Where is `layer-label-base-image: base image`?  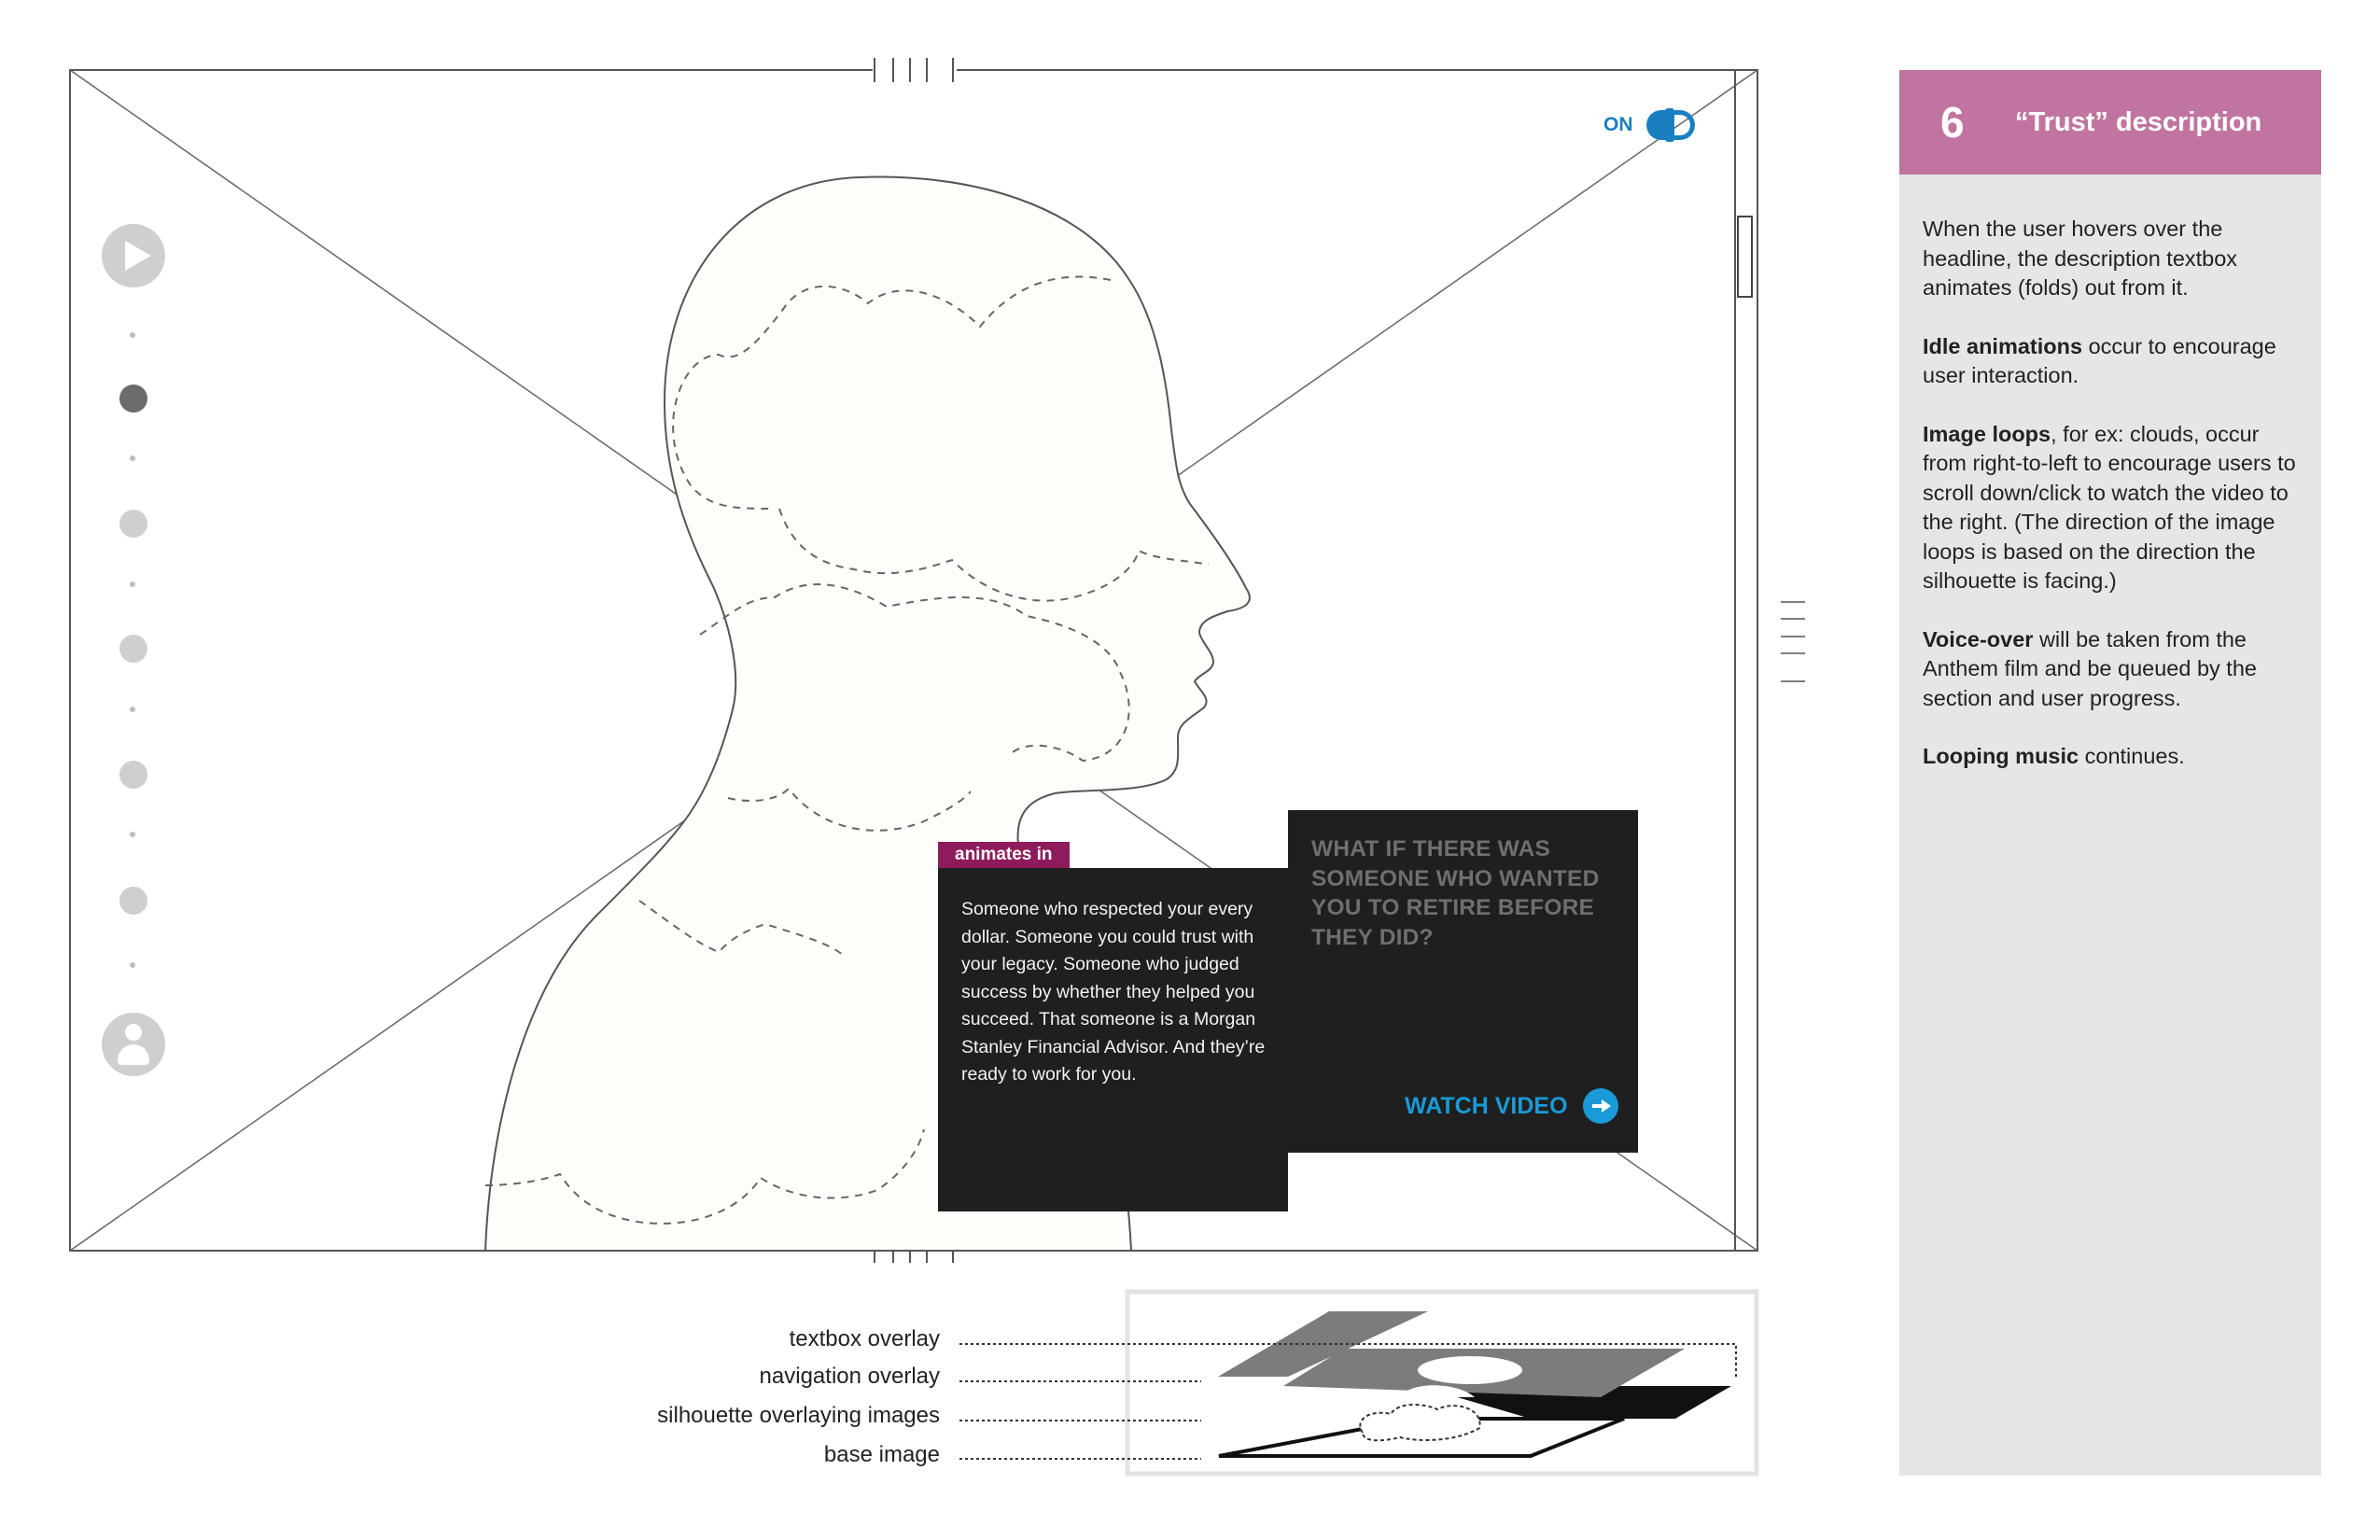 layer-label-base-image: base image is located at coordinates (881, 1454).